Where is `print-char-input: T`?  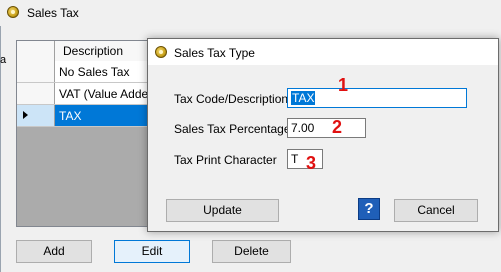
print-char-input: T is located at coordinates (305, 159).